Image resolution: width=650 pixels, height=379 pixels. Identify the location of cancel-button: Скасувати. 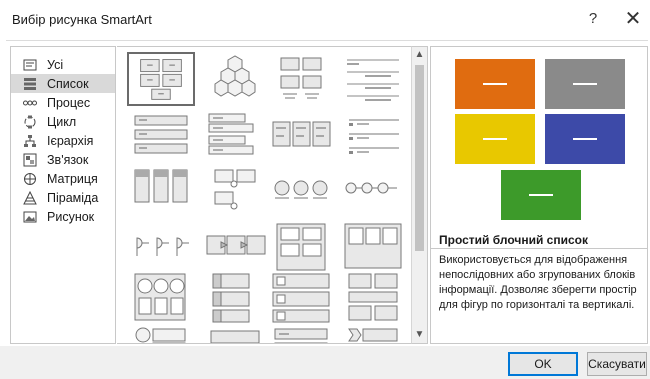
(617, 364).